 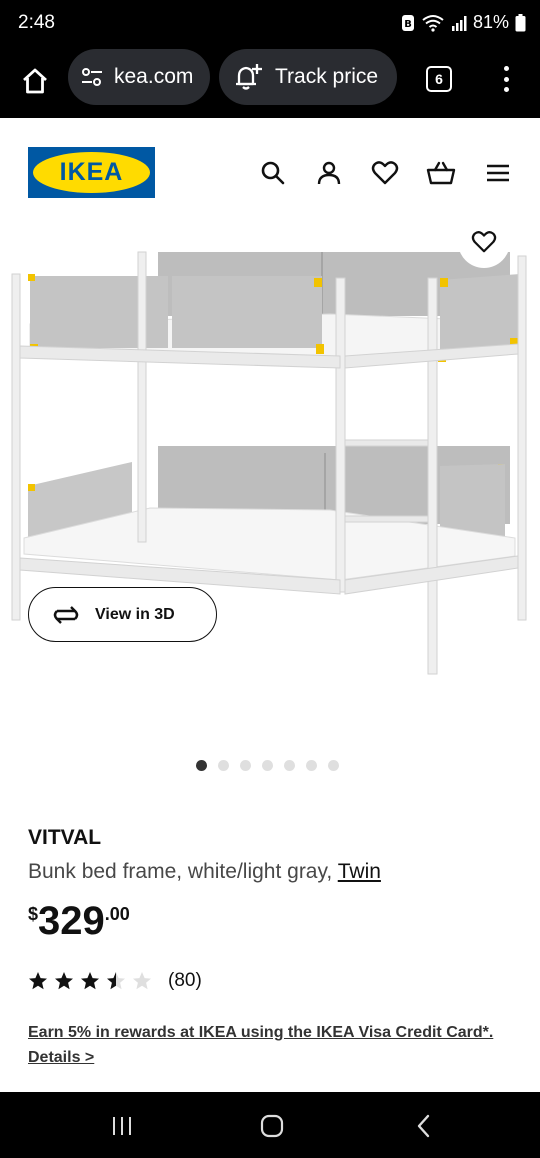 I want to click on home-pill-icon, so click(x=272, y=1126).